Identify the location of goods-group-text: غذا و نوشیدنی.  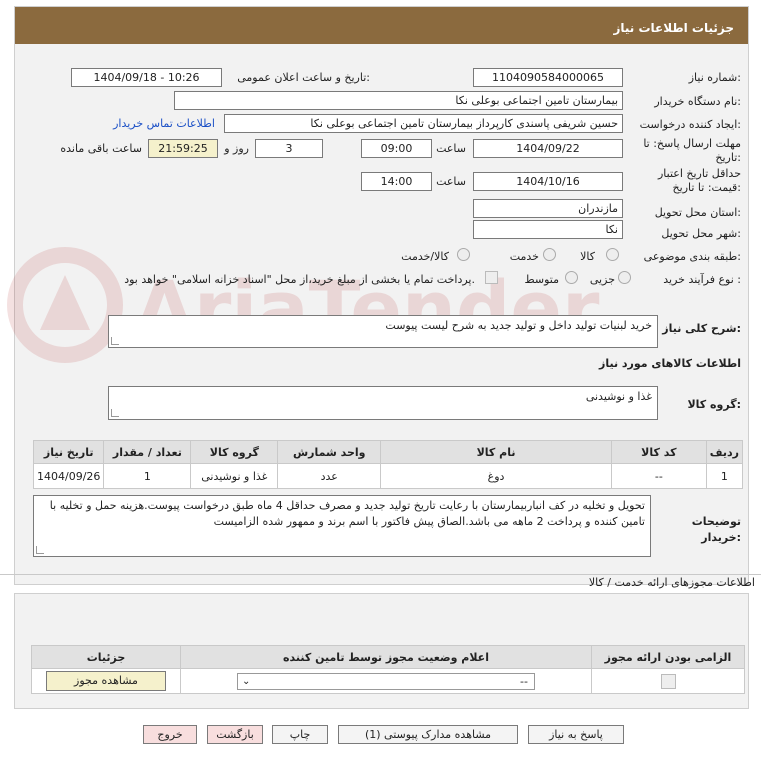
(618, 396).